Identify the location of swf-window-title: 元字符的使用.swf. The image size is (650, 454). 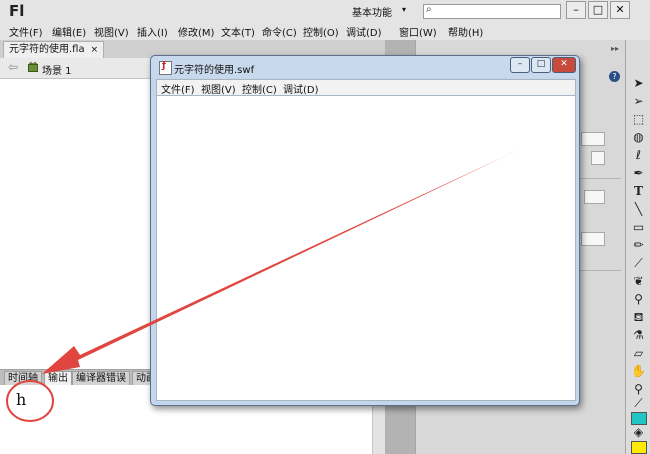
(214, 70).